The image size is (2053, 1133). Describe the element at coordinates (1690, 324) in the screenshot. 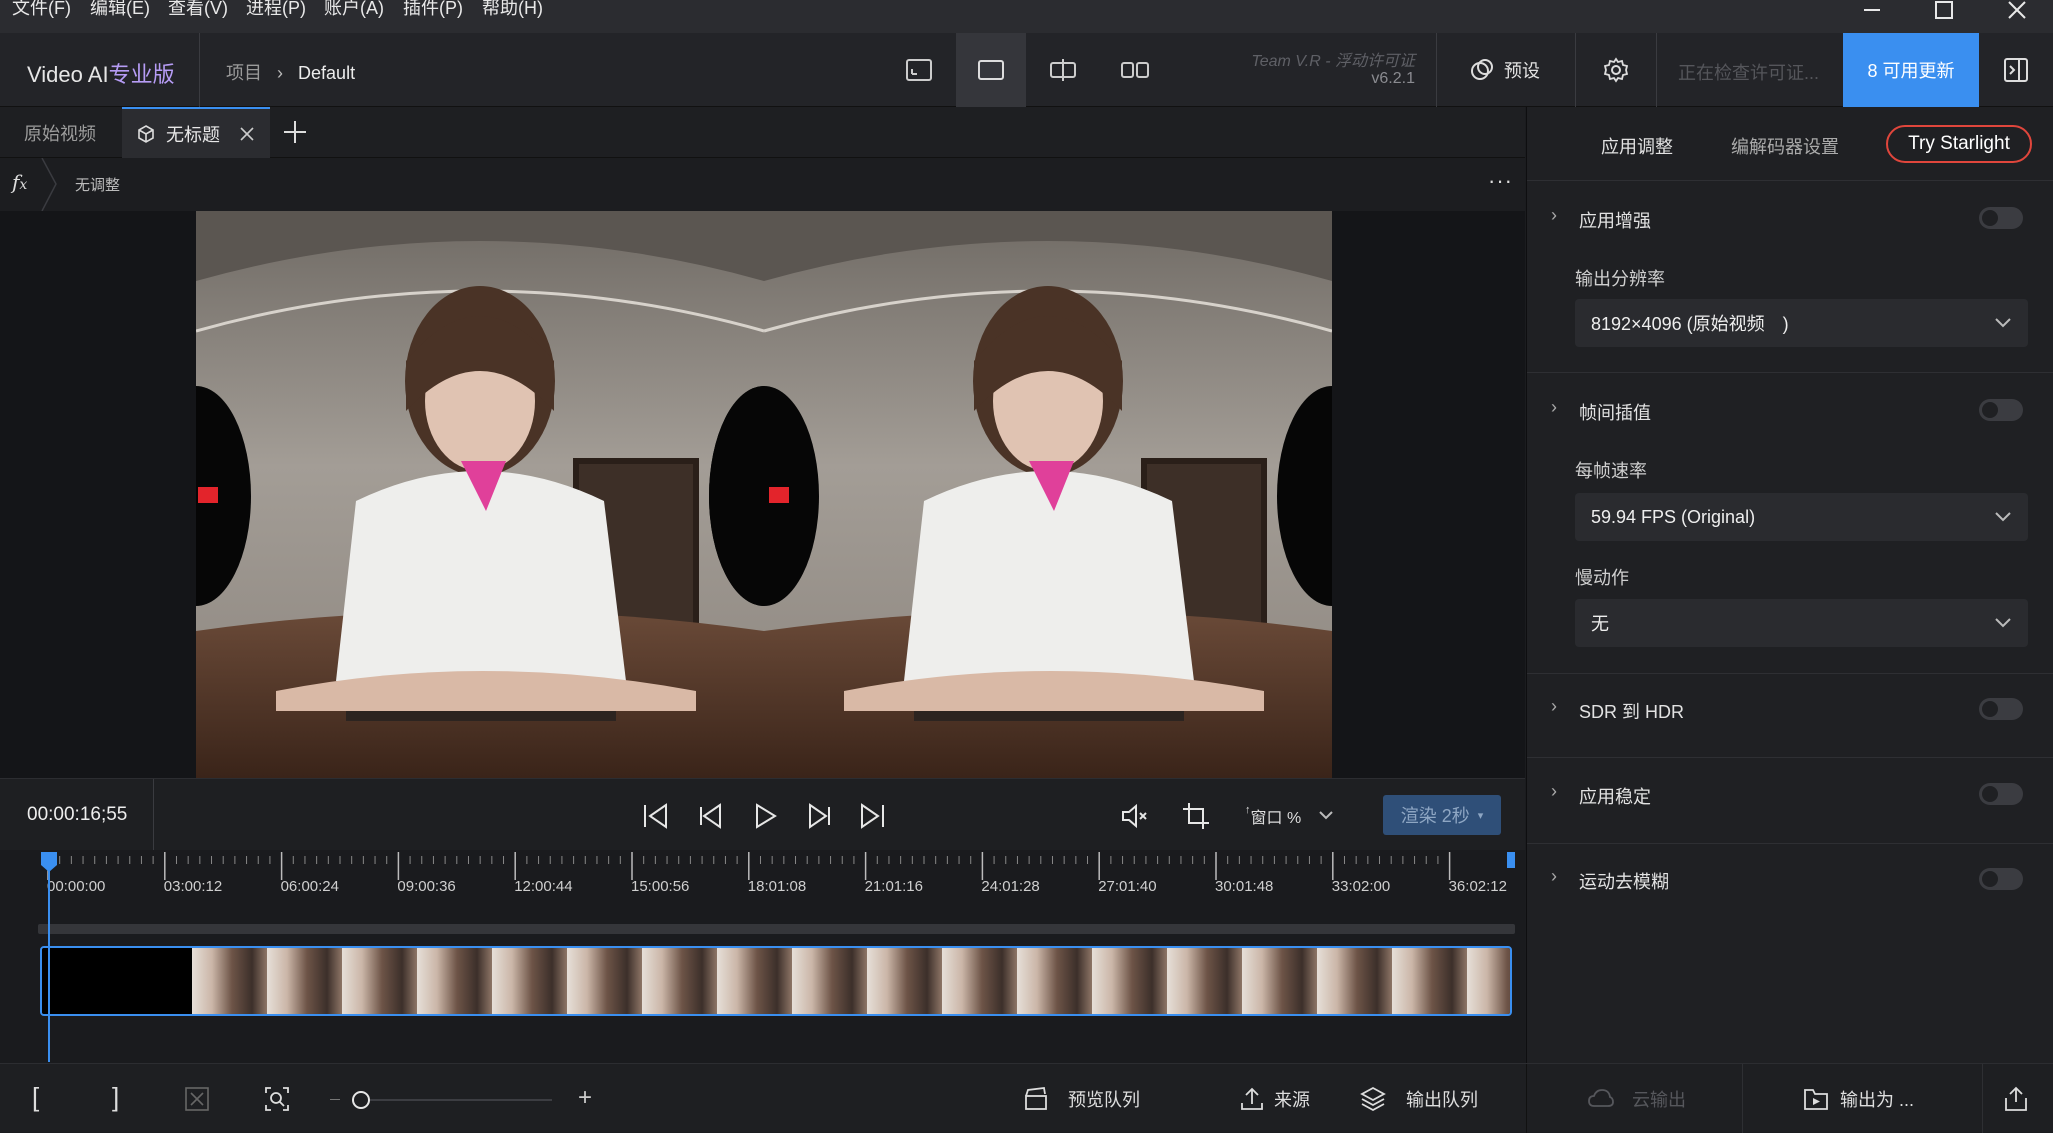

I see `resolution-value: 8192×4096 (原始视频 )` at that location.